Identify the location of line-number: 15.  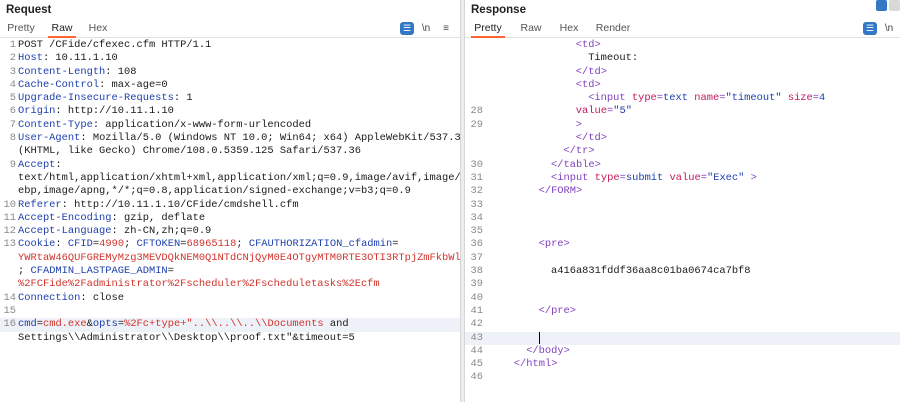
(9, 310).